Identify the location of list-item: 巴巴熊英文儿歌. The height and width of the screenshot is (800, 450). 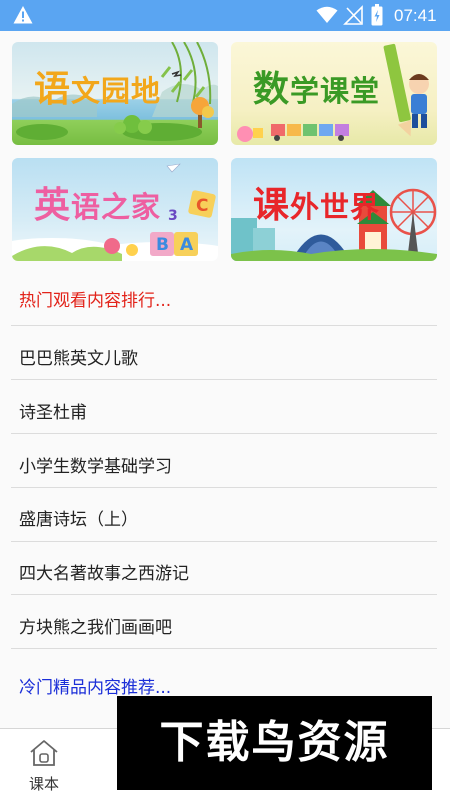
(78, 356).